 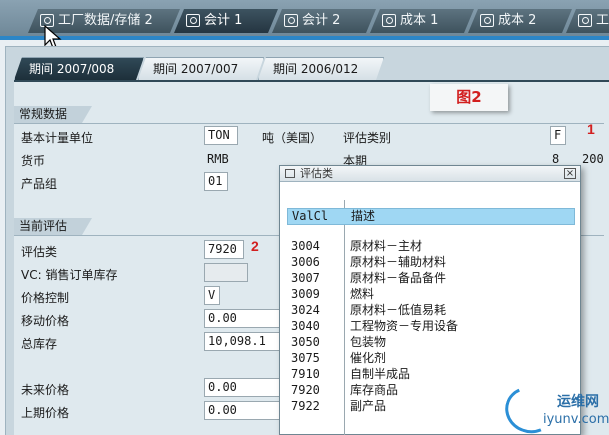 I want to click on site-watermark: 运维网 iyunv.com, so click(x=553, y=407).